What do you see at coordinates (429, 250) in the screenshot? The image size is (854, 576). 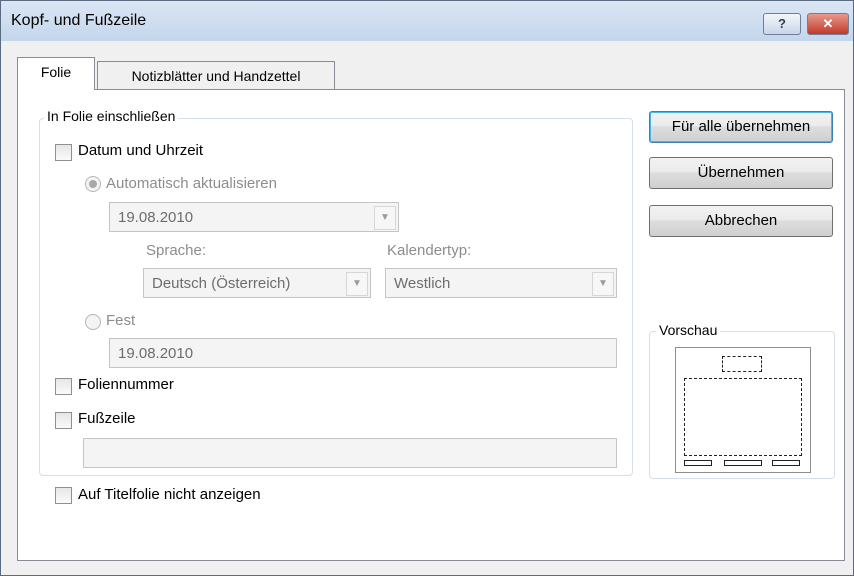 I see `calendar-type-label: Kalendertyp:` at bounding box center [429, 250].